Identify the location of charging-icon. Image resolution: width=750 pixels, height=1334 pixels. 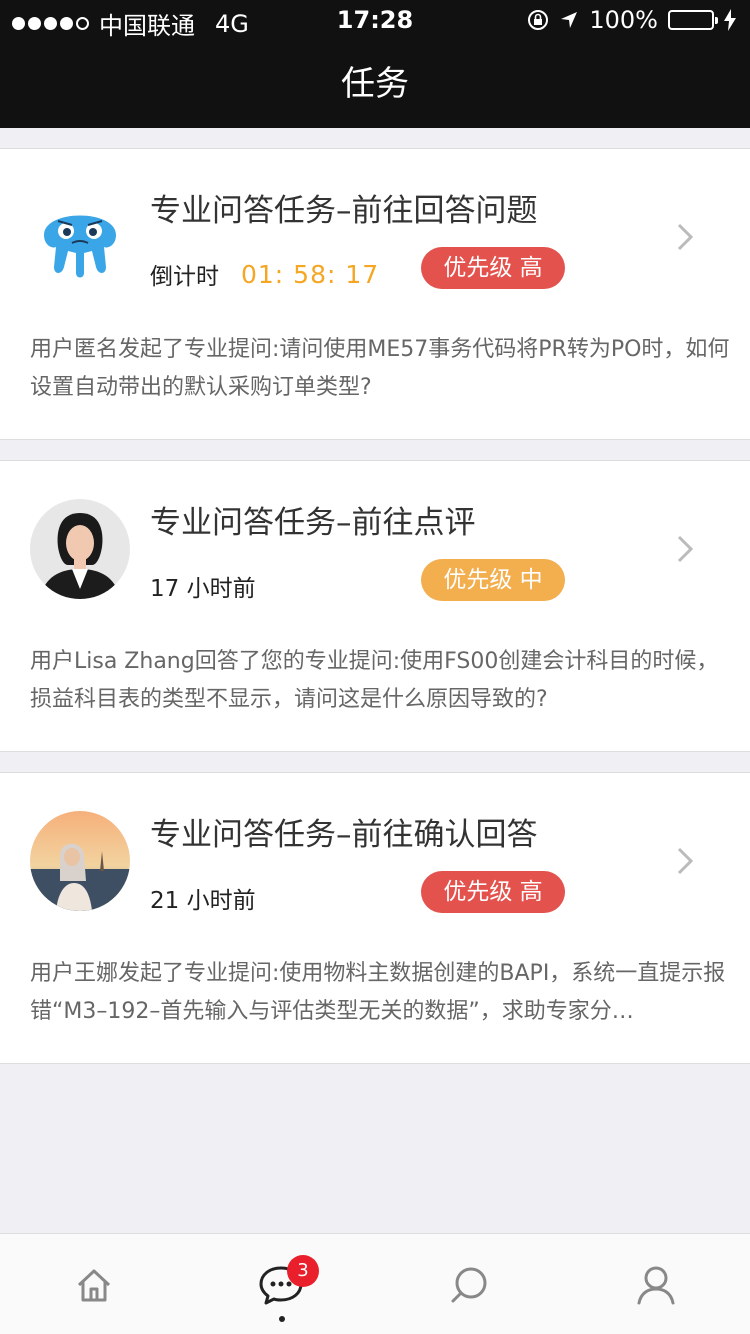
(730, 20).